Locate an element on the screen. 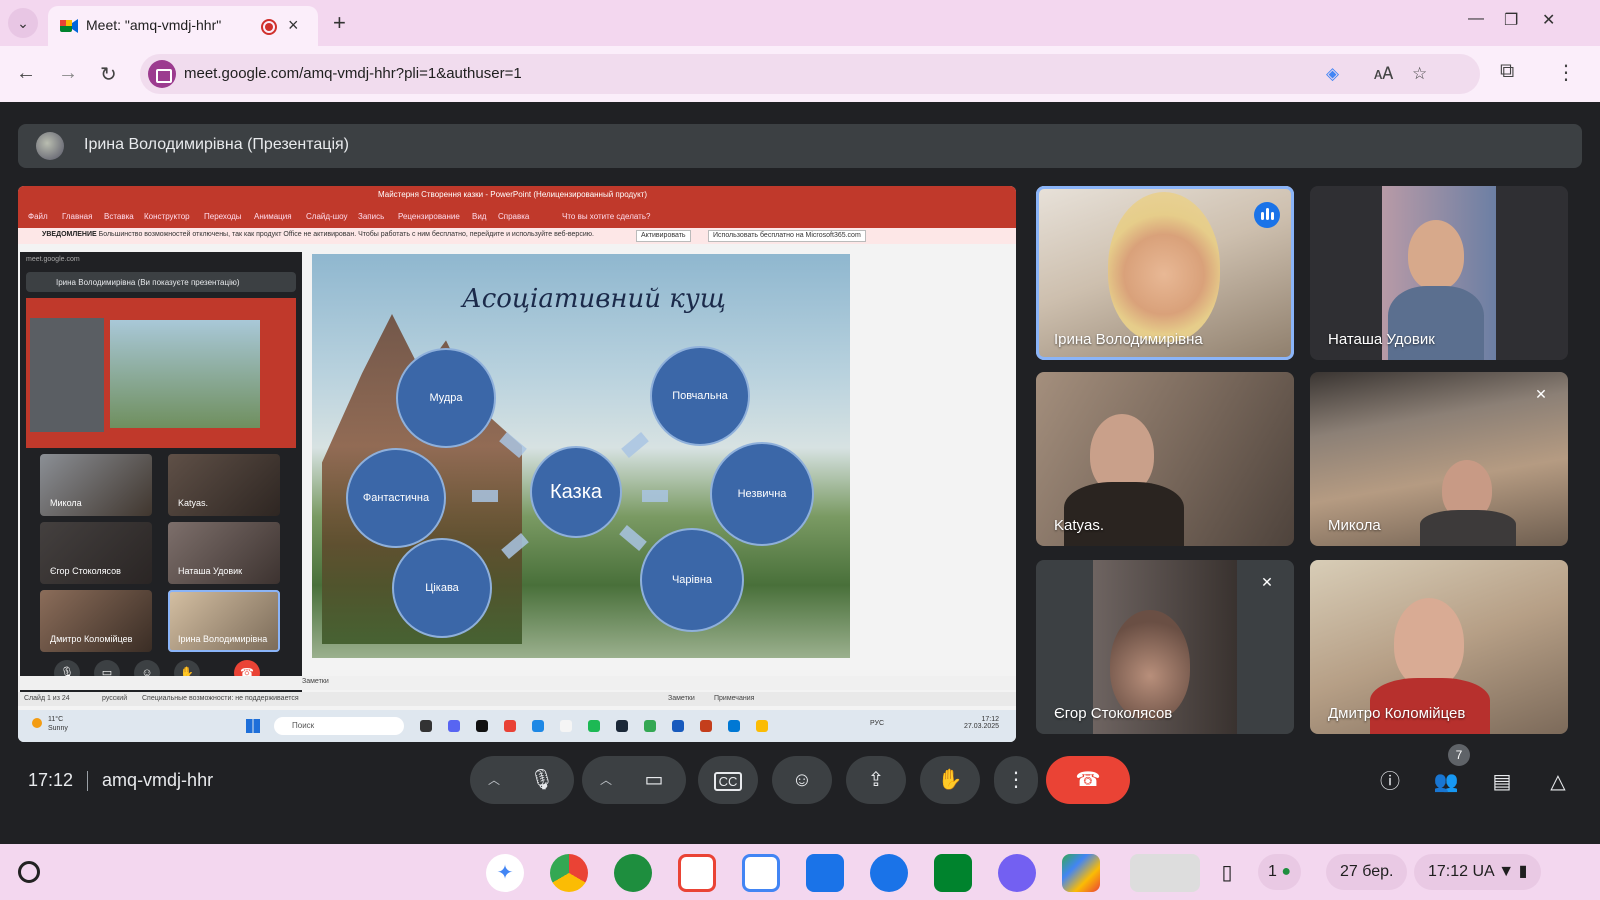 The width and height of the screenshot is (1600, 900). bubble-center: Казка is located at coordinates (576, 492).